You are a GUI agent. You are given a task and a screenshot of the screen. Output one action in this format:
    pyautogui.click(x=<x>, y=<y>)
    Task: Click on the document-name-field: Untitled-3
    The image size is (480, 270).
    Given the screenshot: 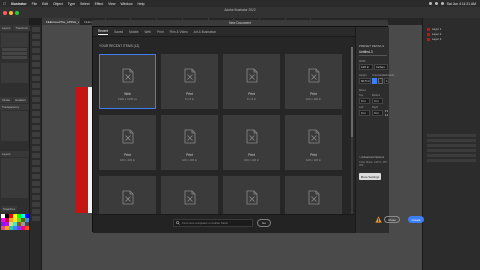 What is the action you would take?
    pyautogui.click(x=373, y=53)
    